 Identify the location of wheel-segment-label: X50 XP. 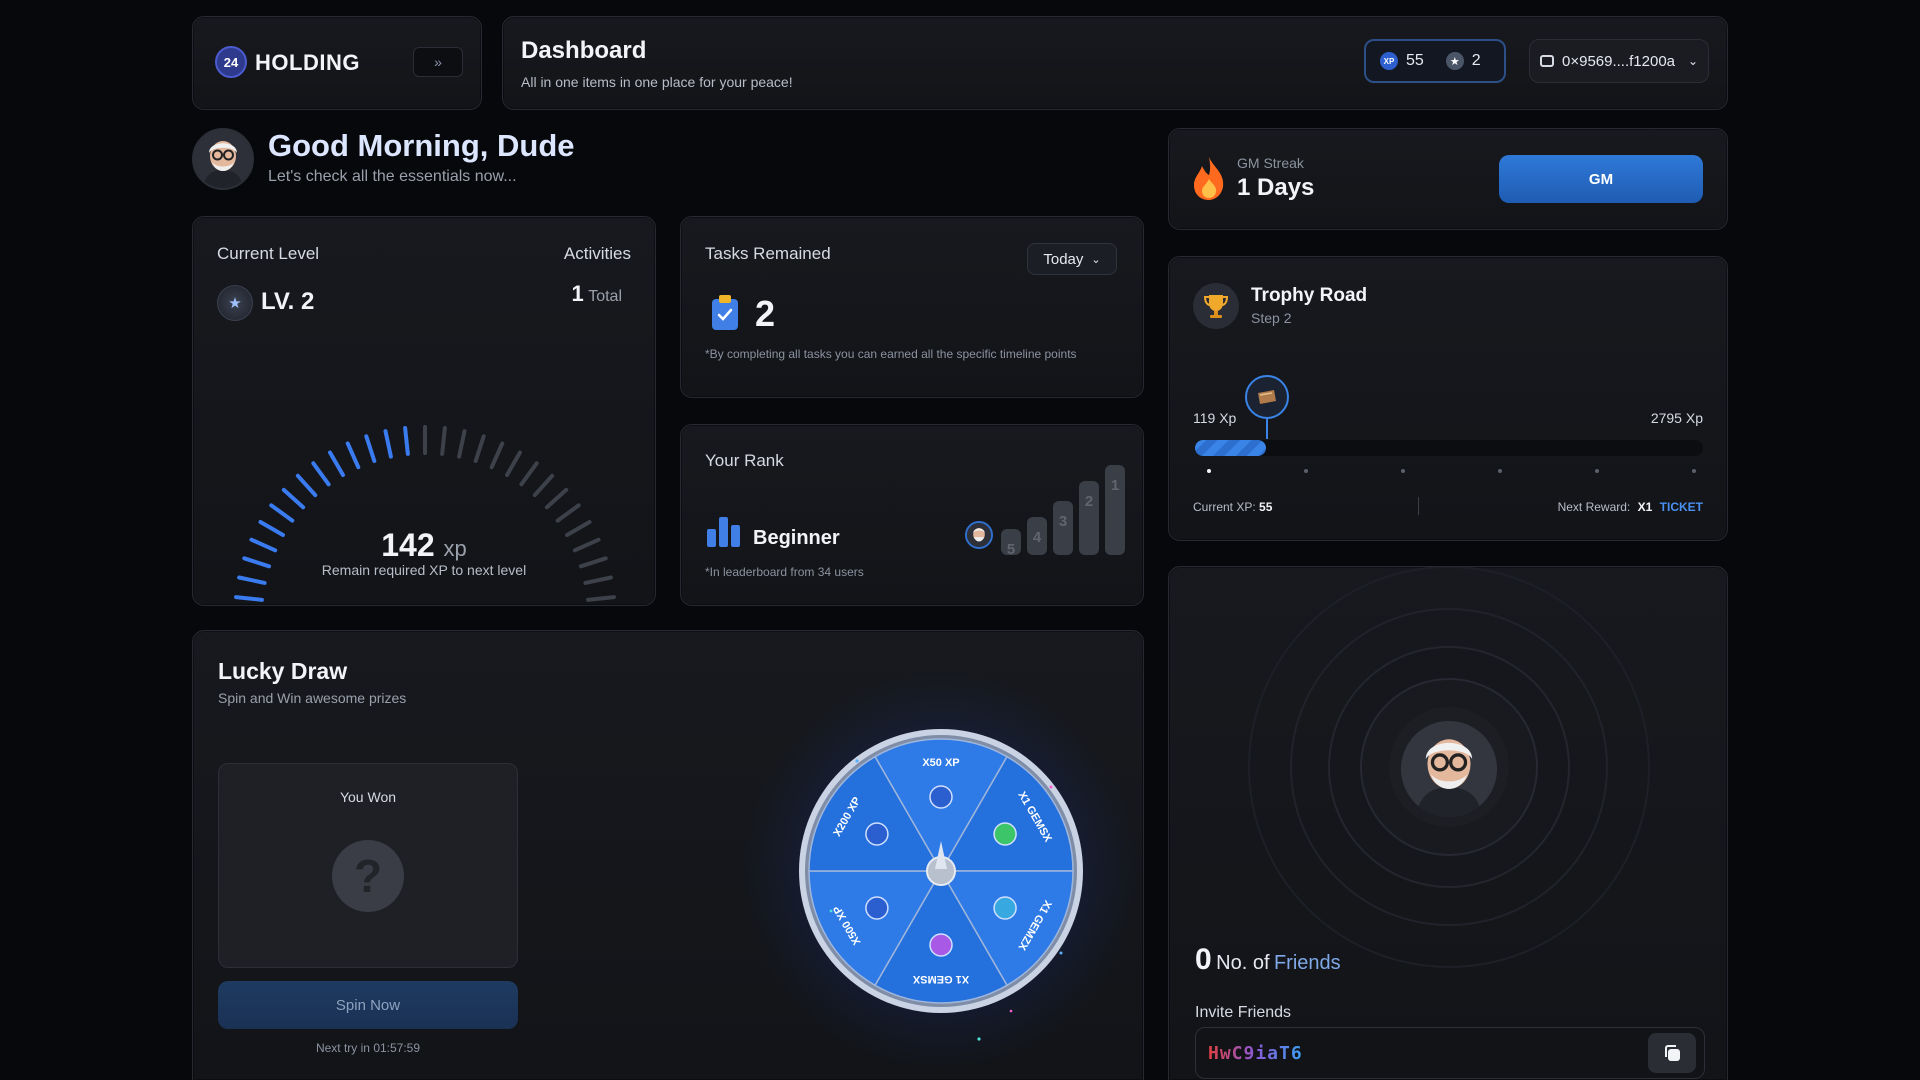
(940, 763).